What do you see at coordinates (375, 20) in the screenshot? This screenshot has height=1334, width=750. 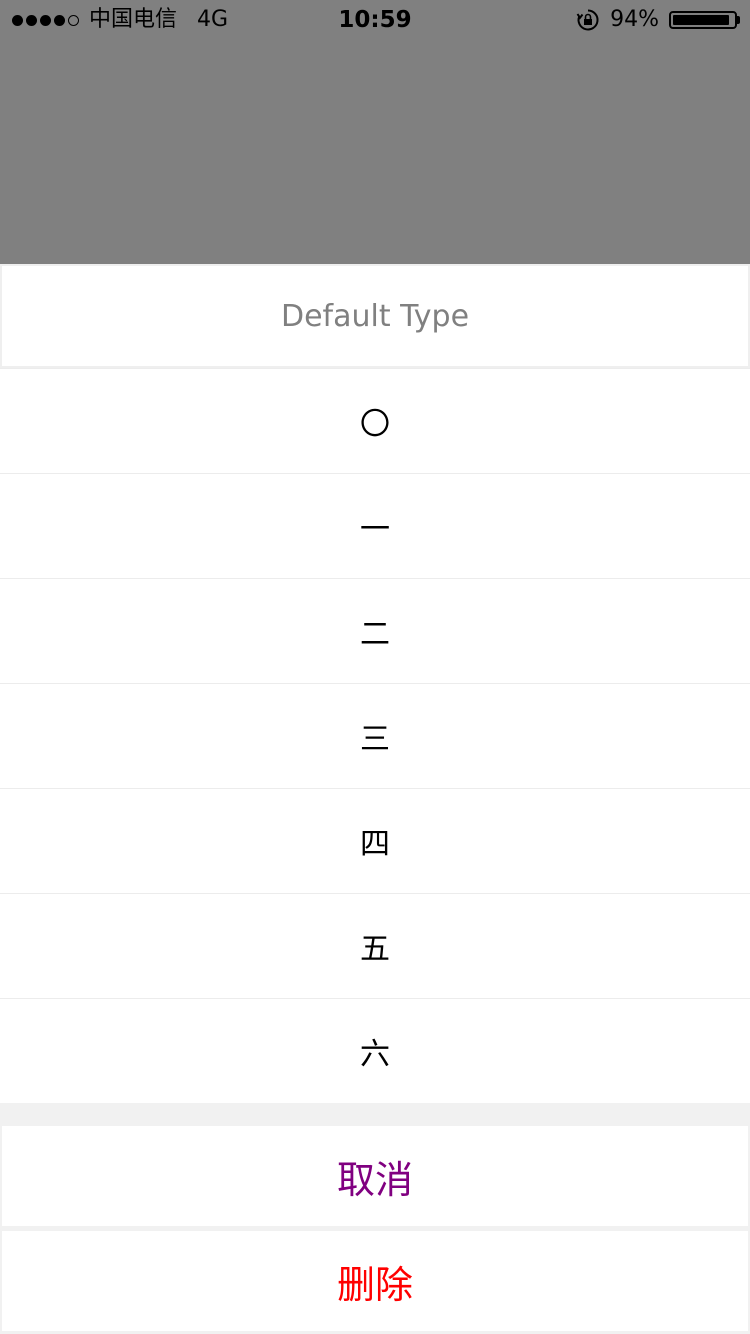 I see `status-bar: 中国电信 4G 10:59 94%` at bounding box center [375, 20].